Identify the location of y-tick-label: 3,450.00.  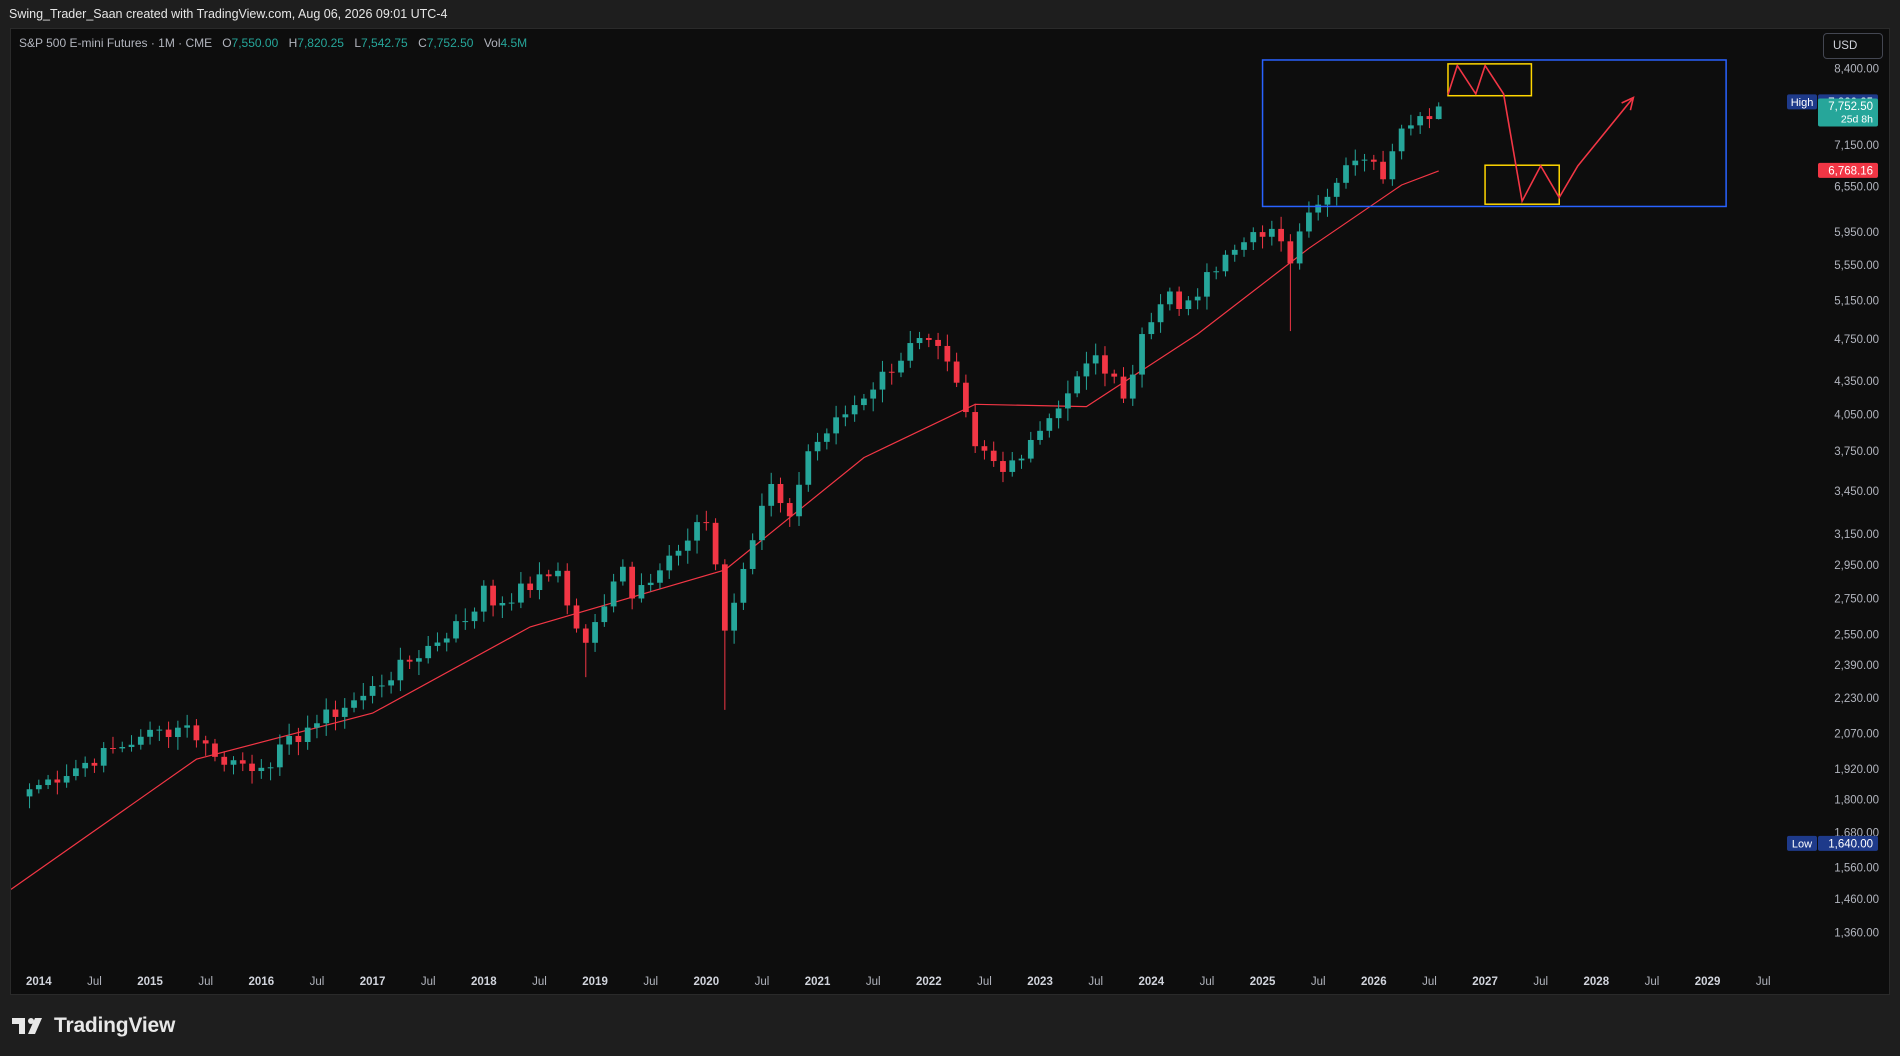
(1856, 492).